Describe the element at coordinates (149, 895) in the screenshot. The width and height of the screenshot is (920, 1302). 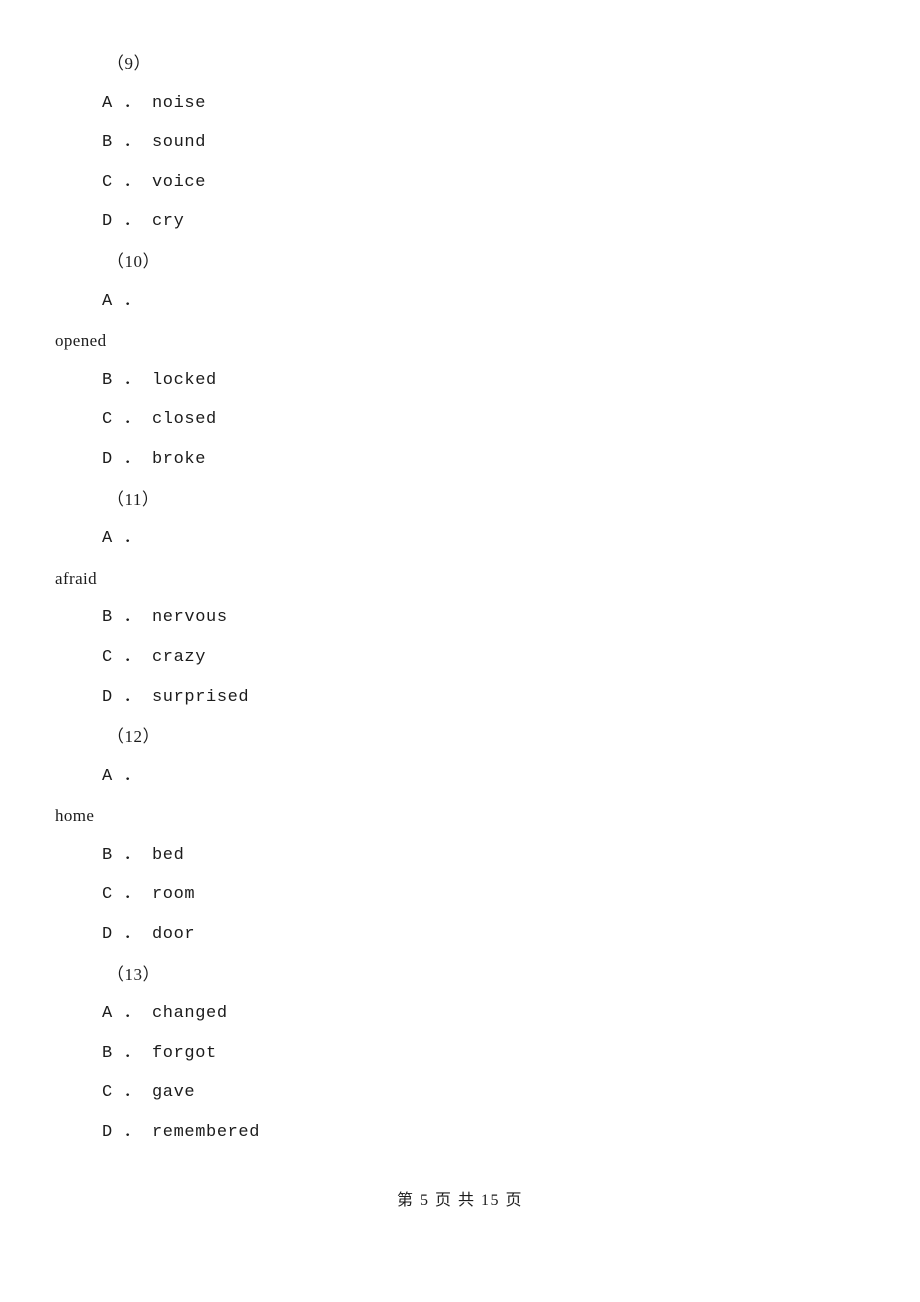
I see `answer-option: C ． room` at that location.